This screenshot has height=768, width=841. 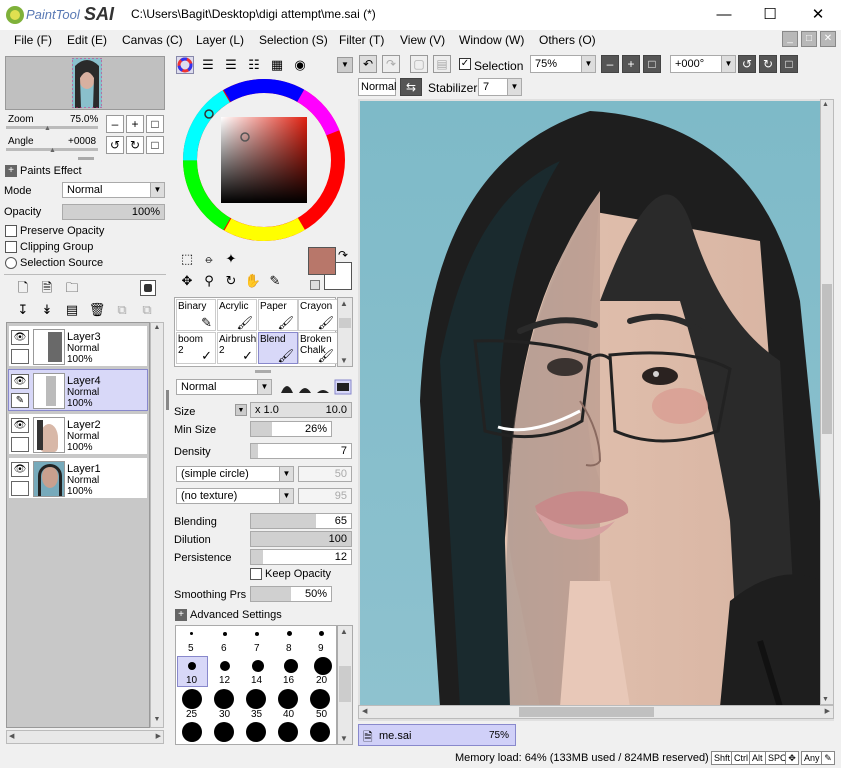 I want to click on blending-slider: 65, so click(x=301, y=521).